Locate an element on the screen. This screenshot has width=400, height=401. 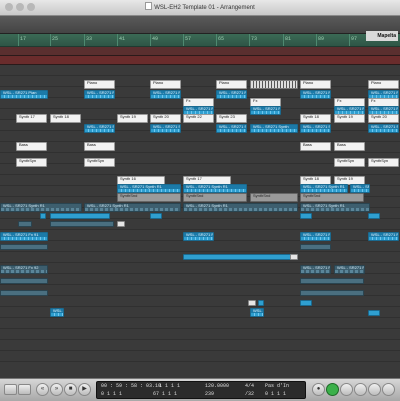
tempo-display: 120.0000 is located at coordinates (217, 386).